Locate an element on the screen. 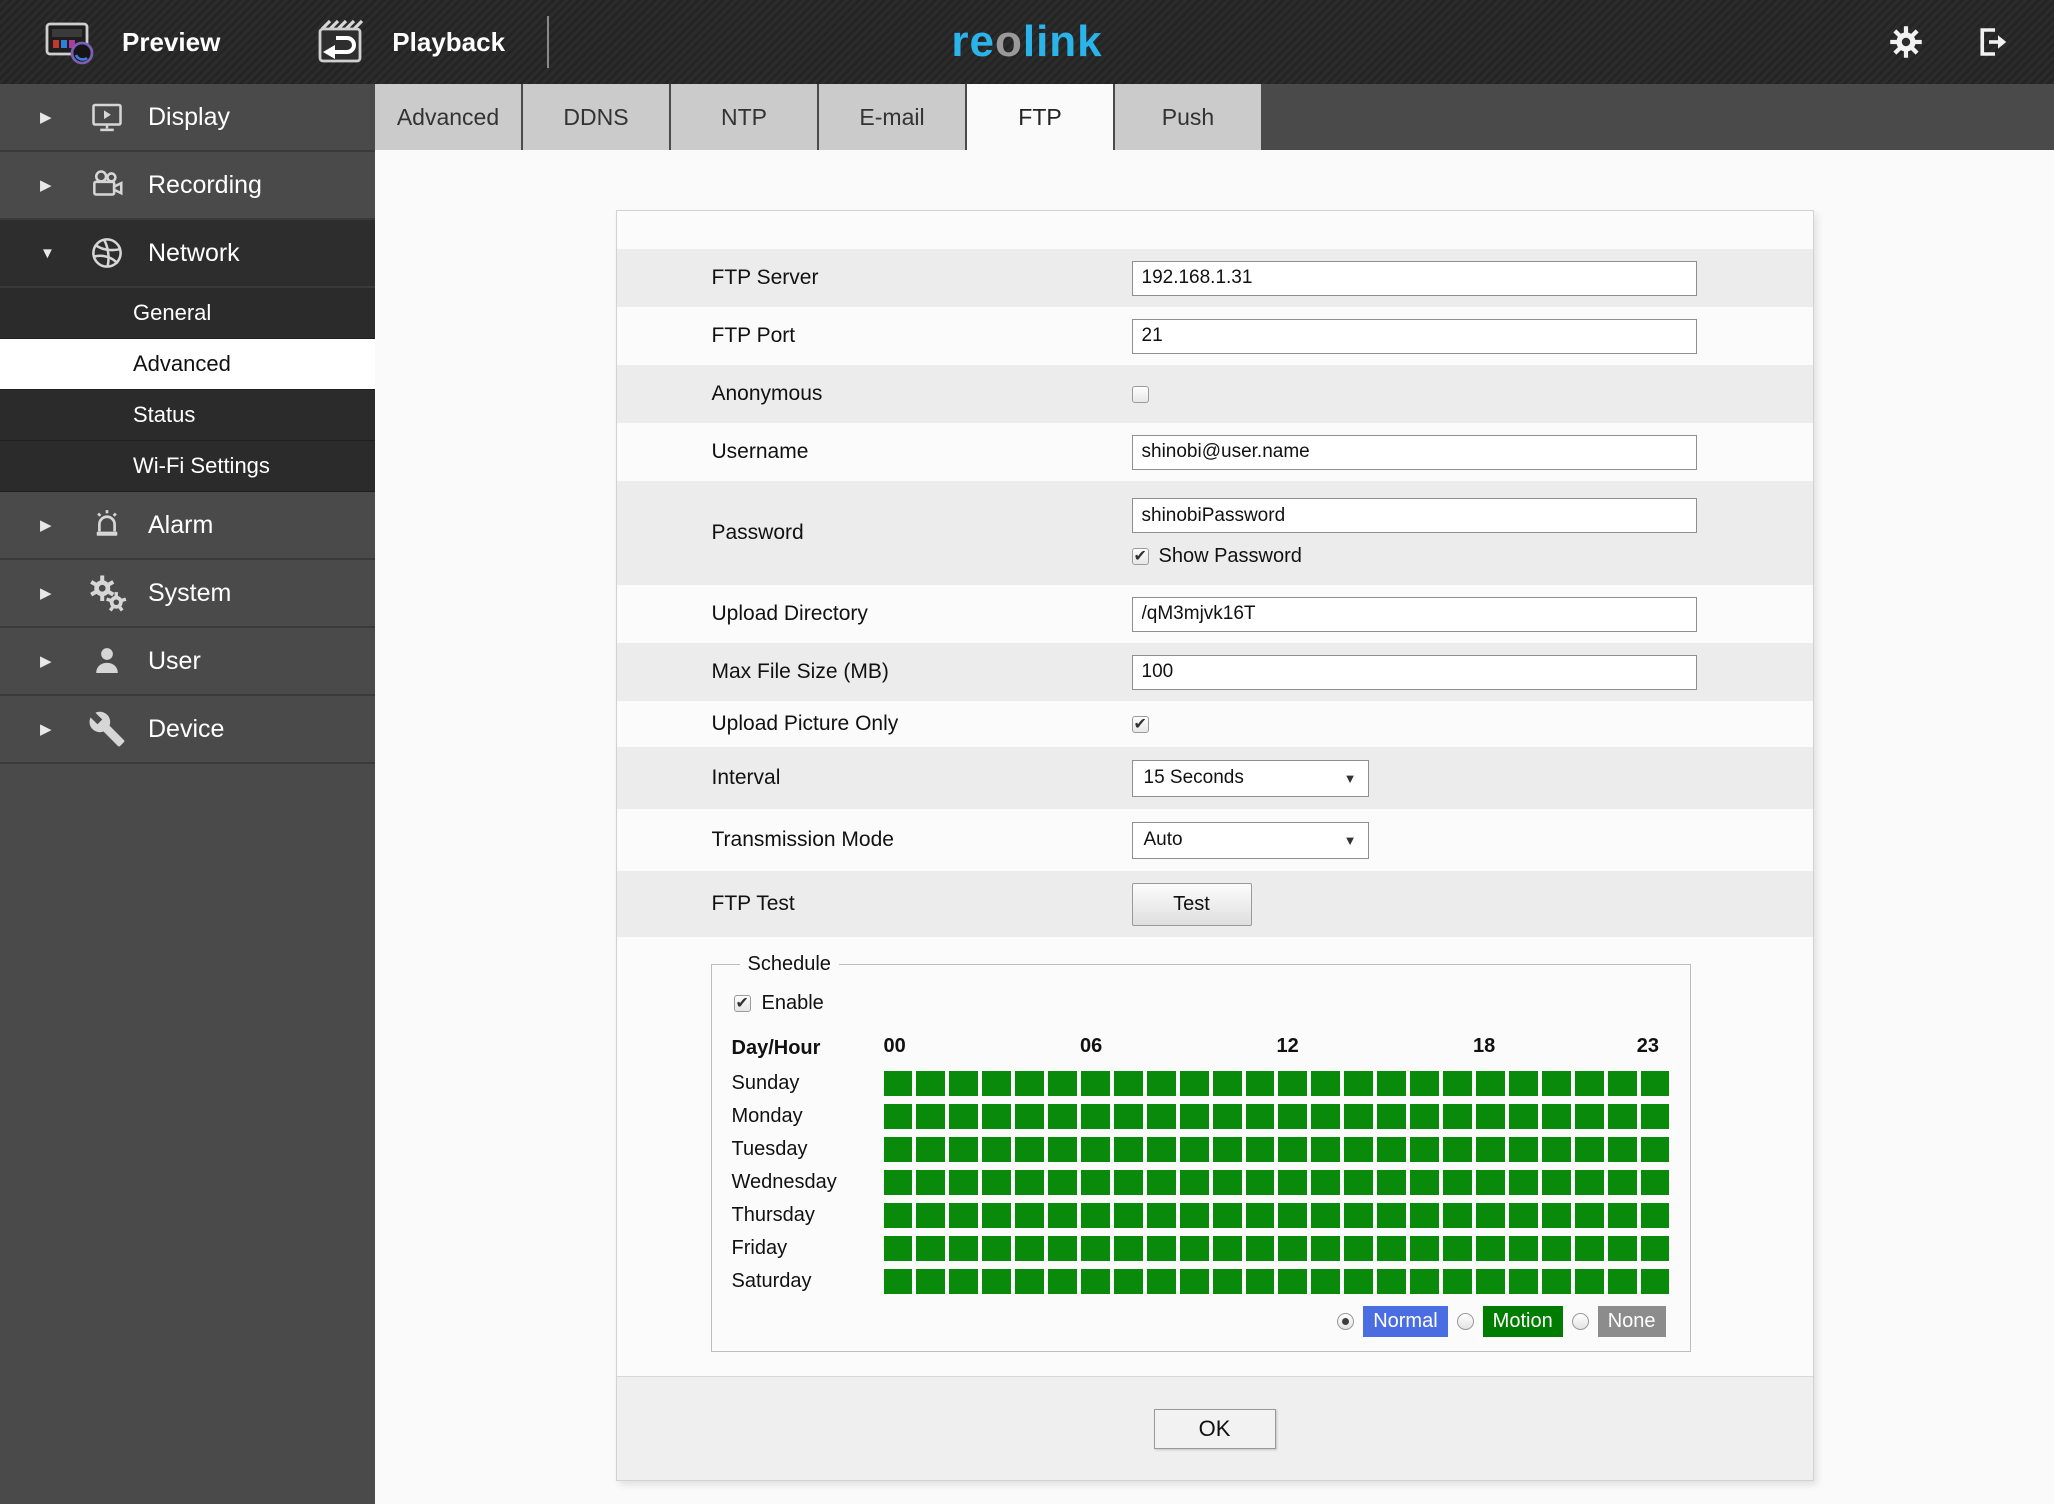  gear-icon is located at coordinates (1906, 42).